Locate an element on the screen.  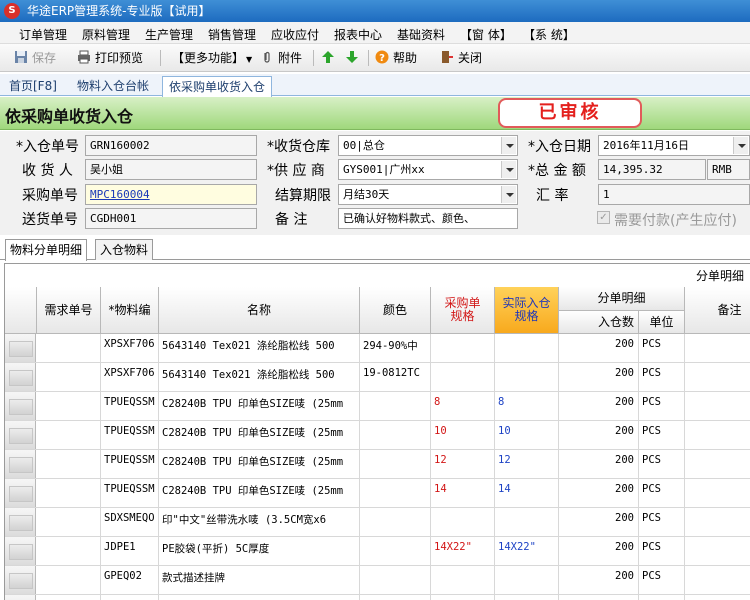
cell-actual-spec: 14 is located at coordinates (527, 493).